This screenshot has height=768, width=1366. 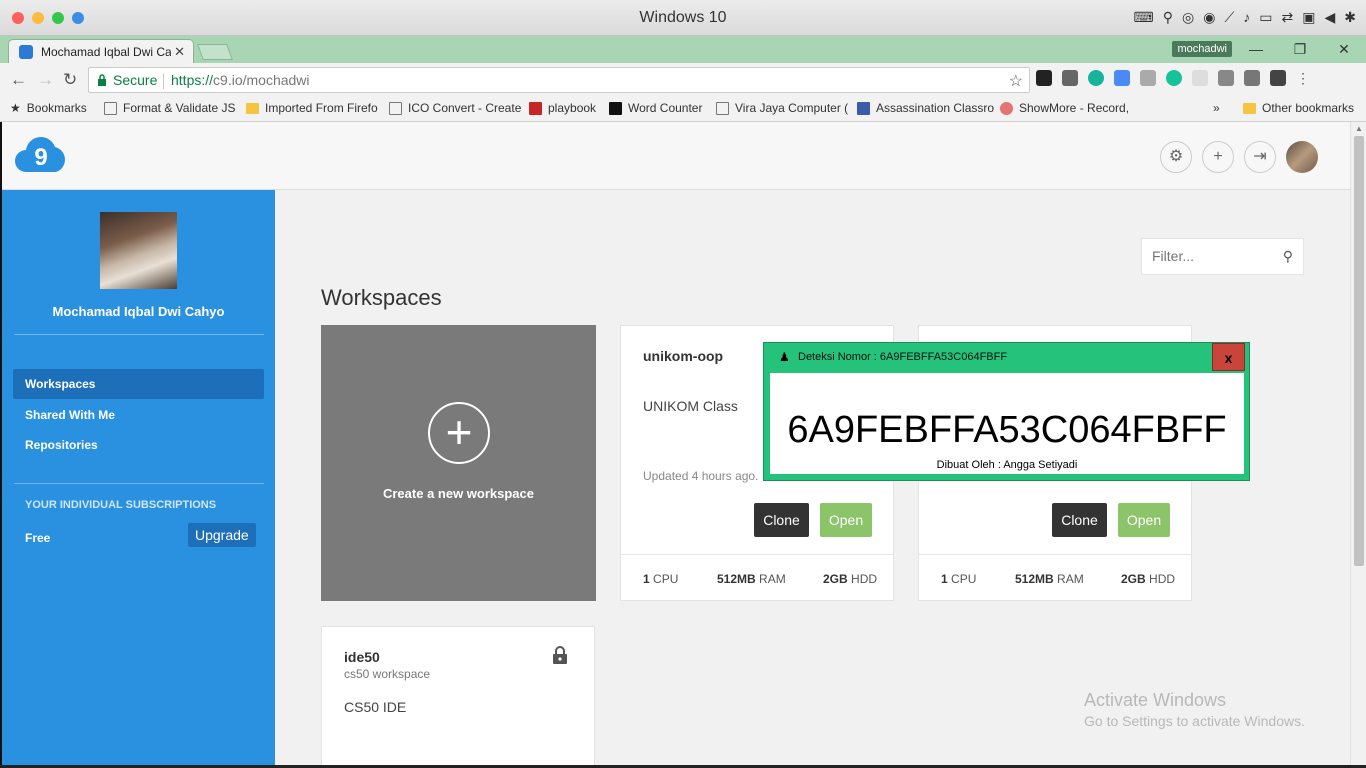 I want to click on logout-icon: ⇥, so click(x=1260, y=157).